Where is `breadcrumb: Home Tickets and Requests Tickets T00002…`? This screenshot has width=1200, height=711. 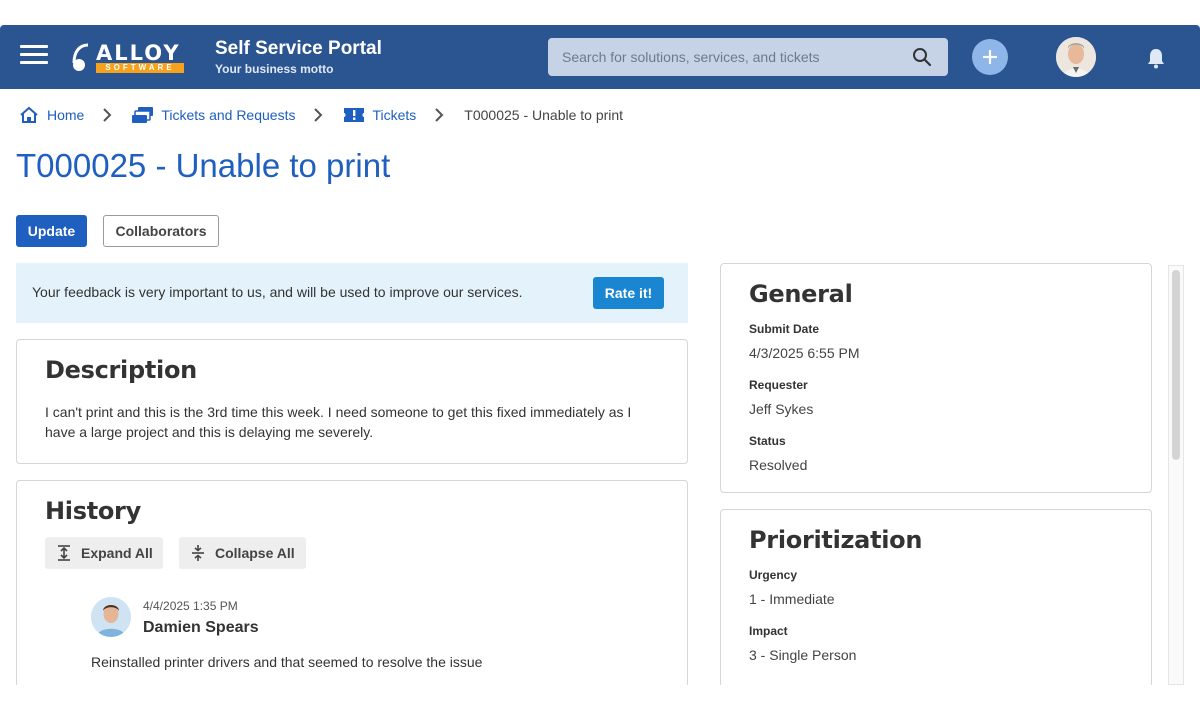 breadcrumb: Home Tickets and Requests Tickets T00002… is located at coordinates (320, 115).